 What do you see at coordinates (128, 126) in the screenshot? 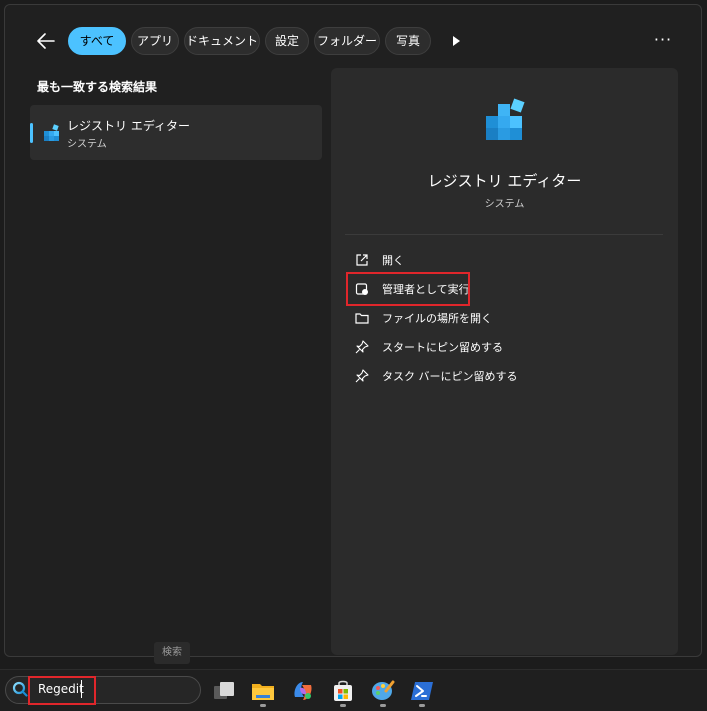
I see `result-name: レジストリ エディター` at bounding box center [128, 126].